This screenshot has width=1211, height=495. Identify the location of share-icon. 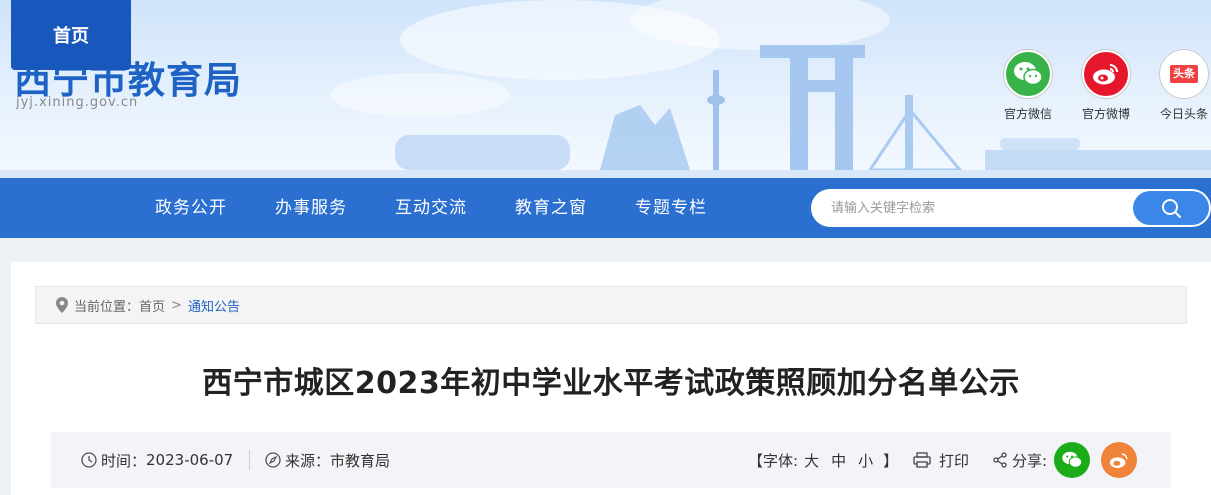
(1000, 460).